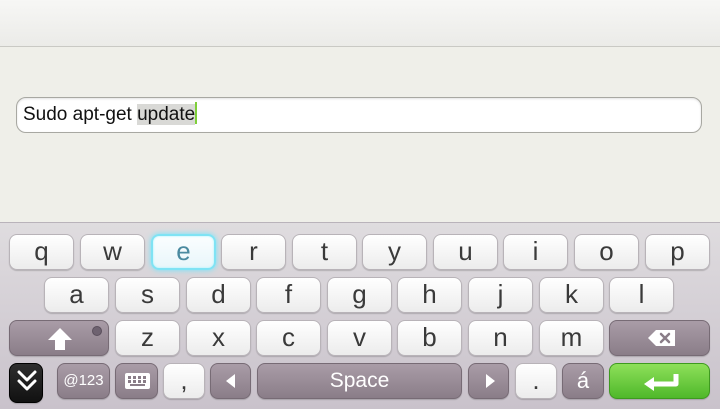 The width and height of the screenshot is (720, 409). I want to click on key-s: s, so click(147, 295).